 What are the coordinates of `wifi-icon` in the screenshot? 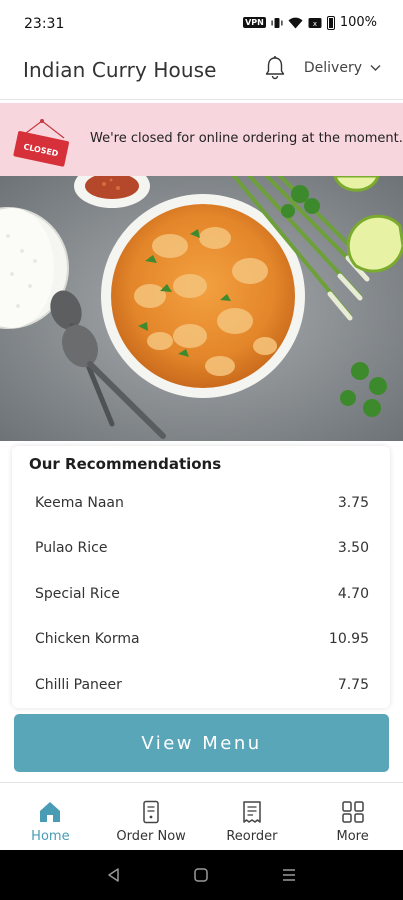 It's located at (295, 22).